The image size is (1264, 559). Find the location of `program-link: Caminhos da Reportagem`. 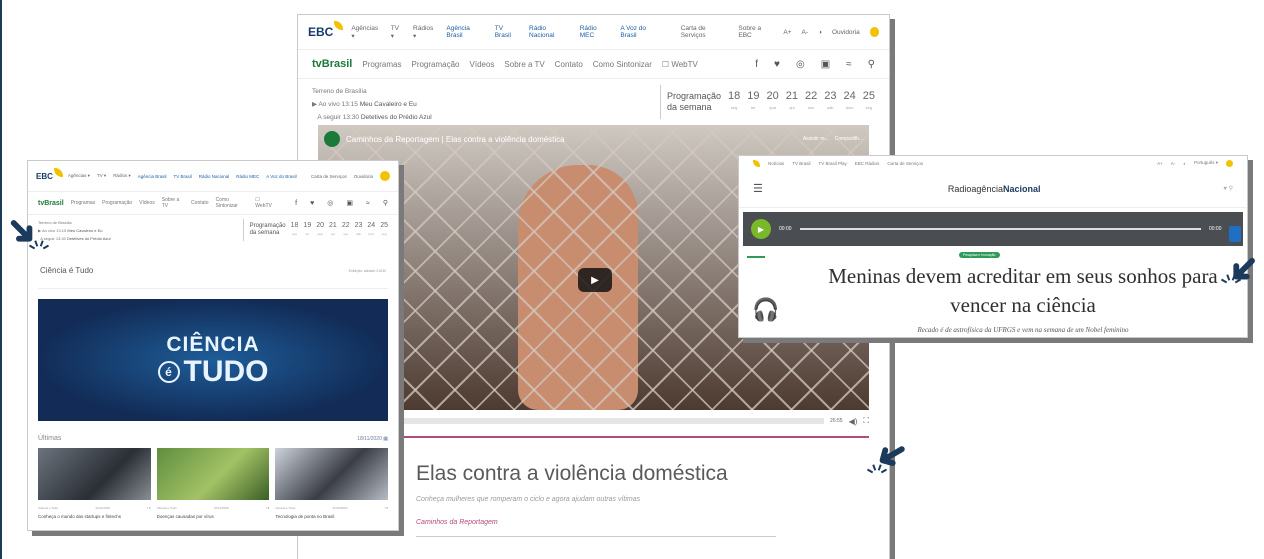

program-link: Caminhos da Reportagem is located at coordinates (593, 522).